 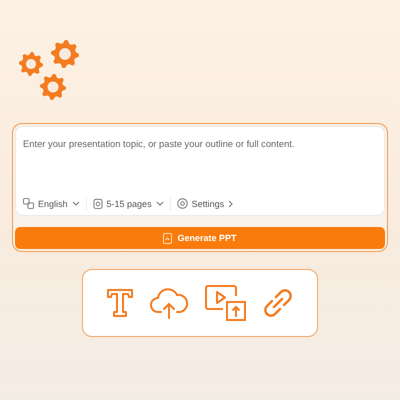 I want to click on settings-option: Settings, so click(x=205, y=203).